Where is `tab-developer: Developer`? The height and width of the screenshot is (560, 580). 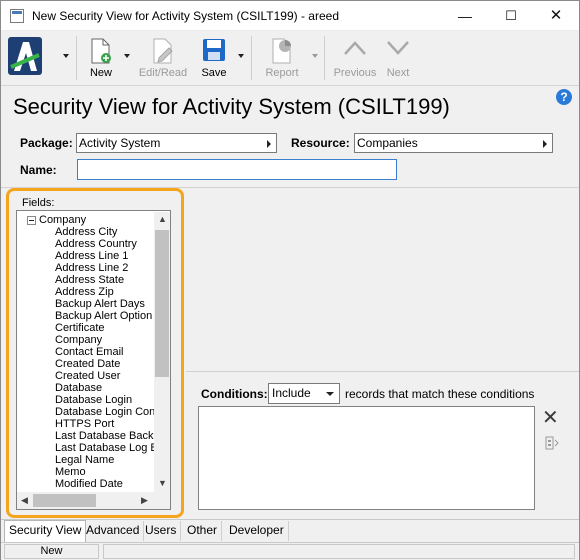 tab-developer: Developer is located at coordinates (257, 531).